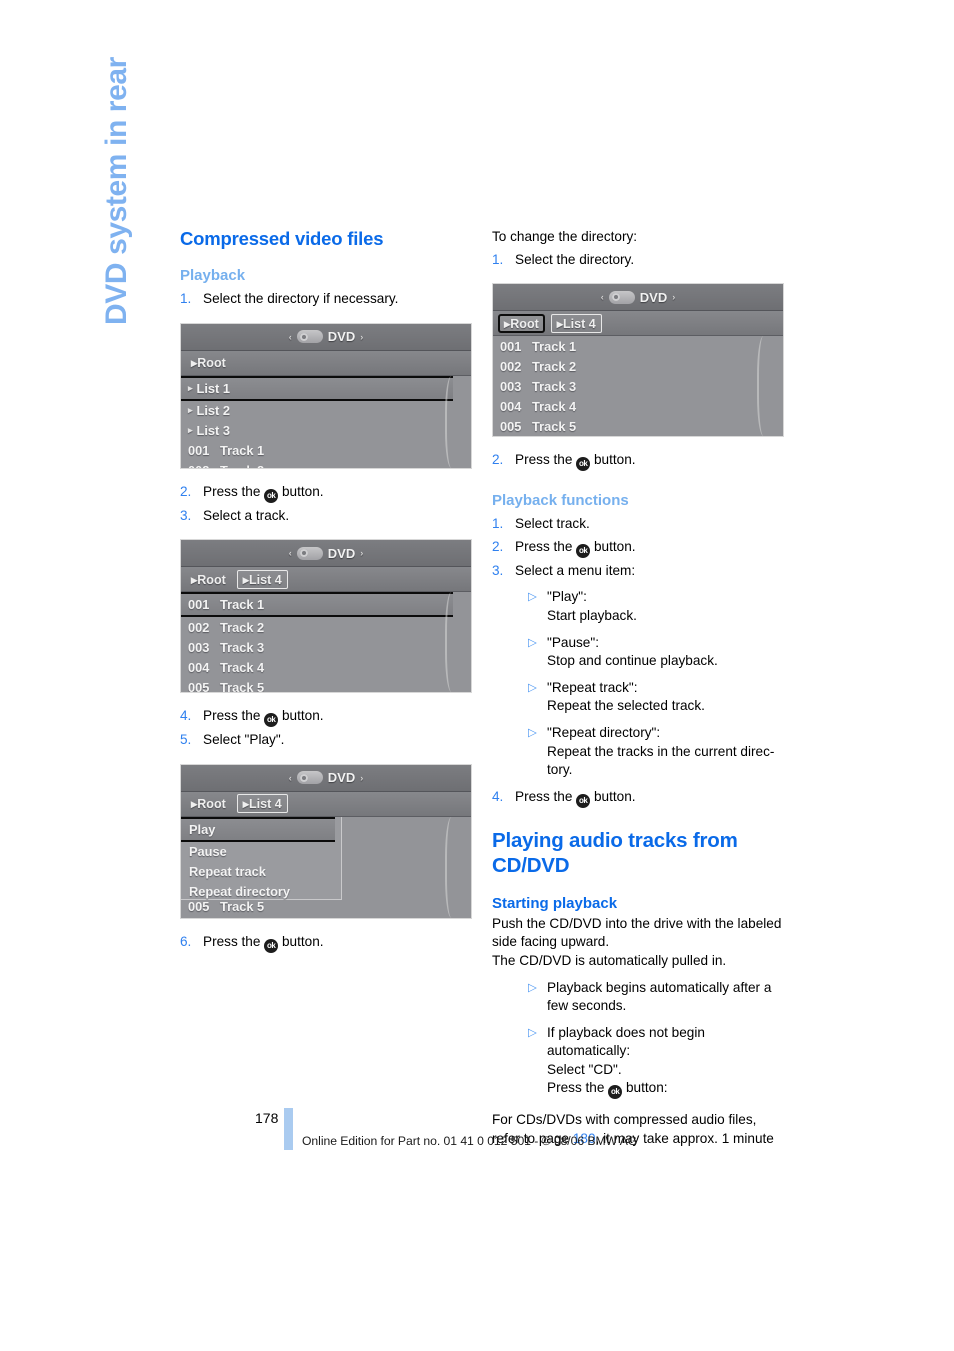  I want to click on list-row-label: List 2, so click(213, 411).